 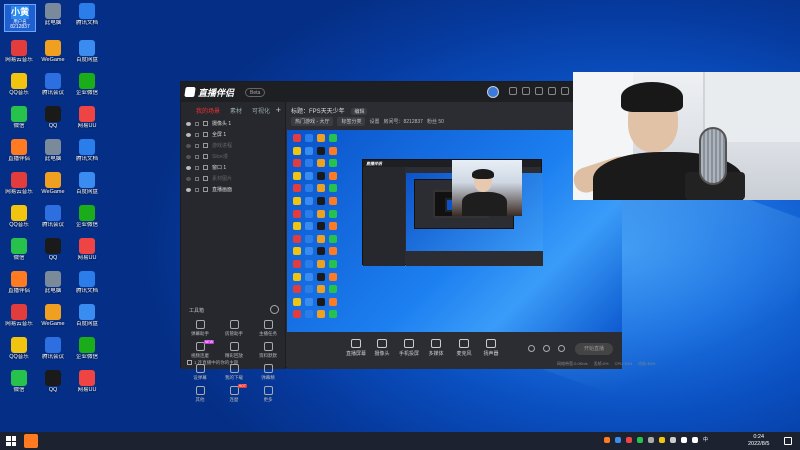 What do you see at coordinates (594, 349) in the screenshot?
I see `start-live-button: 开始直播` at bounding box center [594, 349].